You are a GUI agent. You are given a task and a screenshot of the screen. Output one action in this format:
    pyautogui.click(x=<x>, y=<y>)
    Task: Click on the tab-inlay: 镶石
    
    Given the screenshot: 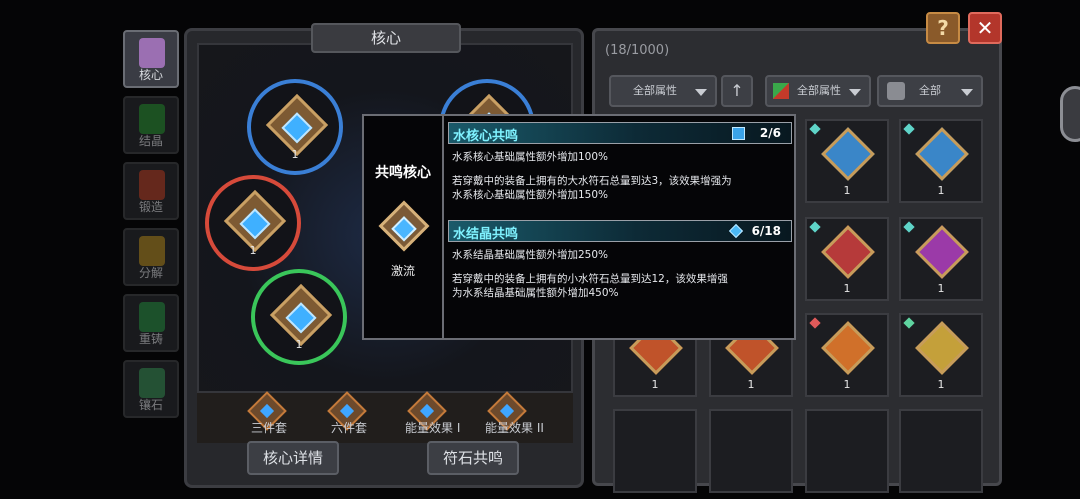 What is the action you would take?
    pyautogui.click(x=151, y=389)
    